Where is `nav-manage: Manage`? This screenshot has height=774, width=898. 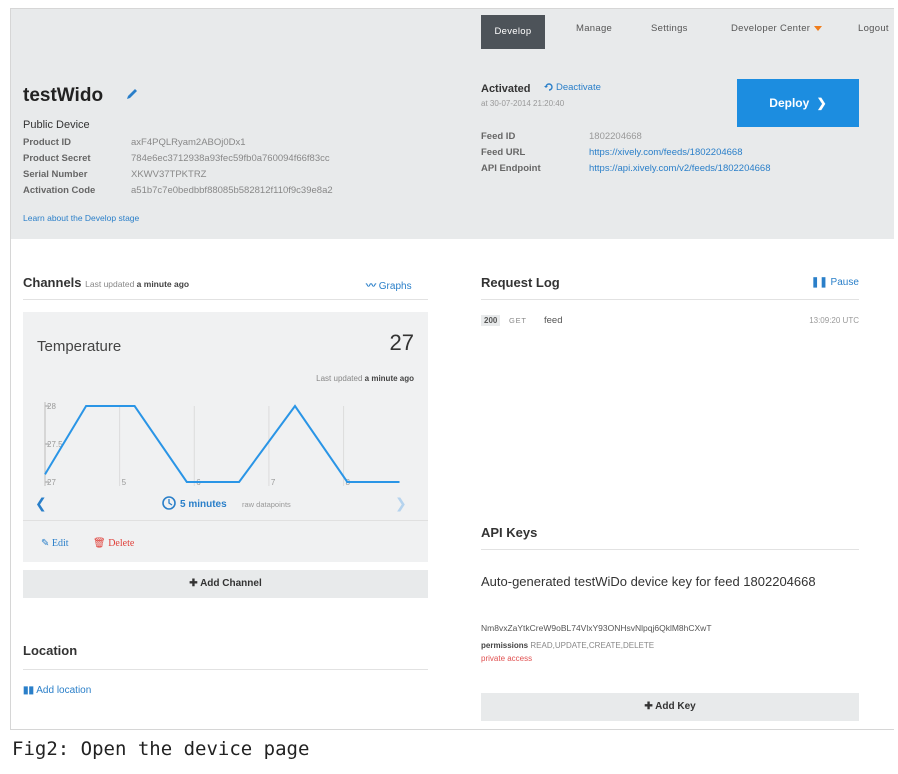 nav-manage: Manage is located at coordinates (594, 29).